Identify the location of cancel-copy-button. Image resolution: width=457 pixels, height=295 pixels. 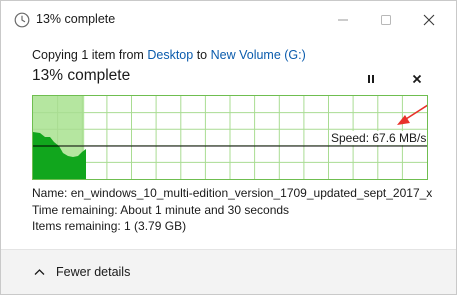
(417, 79).